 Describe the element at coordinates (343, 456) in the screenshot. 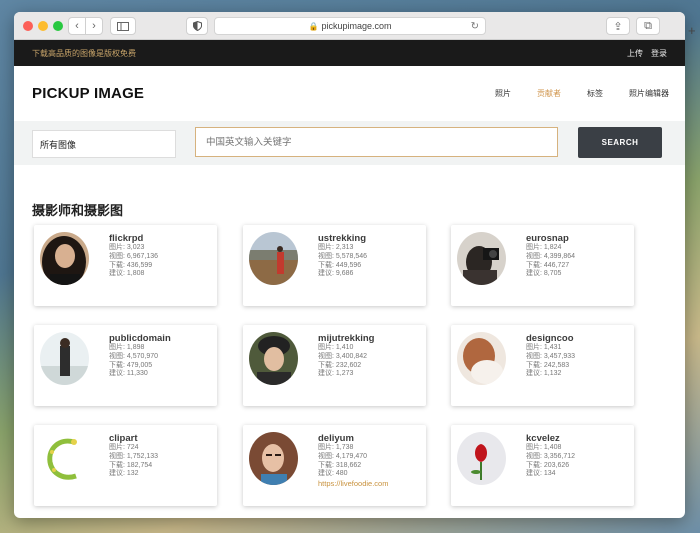

I see `view-count: 视图: 4,179,470` at that location.